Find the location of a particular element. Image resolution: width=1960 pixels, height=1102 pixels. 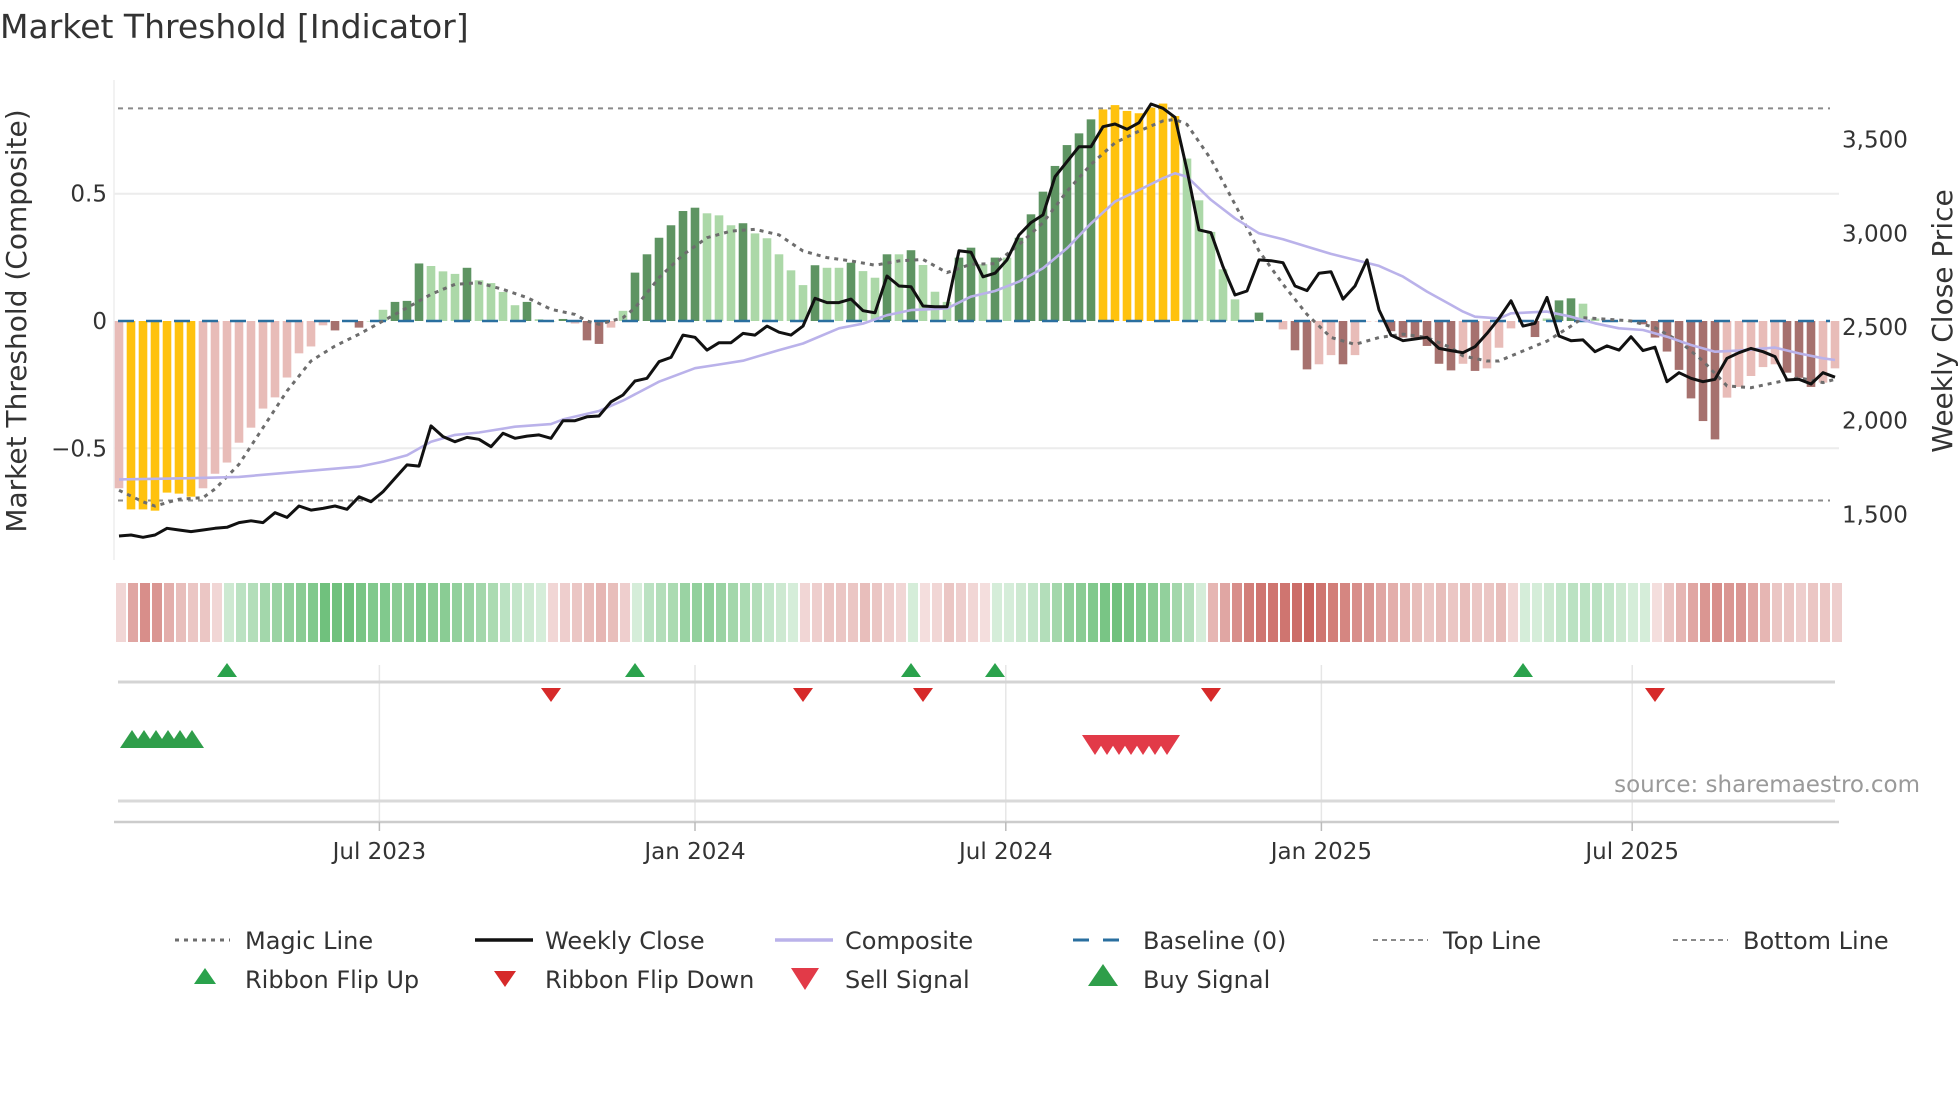

x-tick-label: Jul 2024 is located at coordinates (1005, 852).